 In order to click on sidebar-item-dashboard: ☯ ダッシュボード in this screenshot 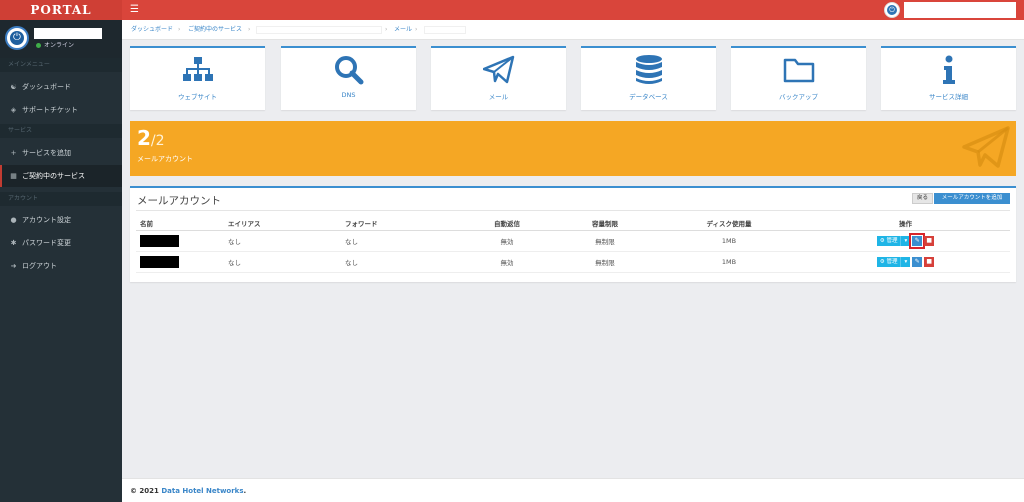, I will do `click(61, 87)`.